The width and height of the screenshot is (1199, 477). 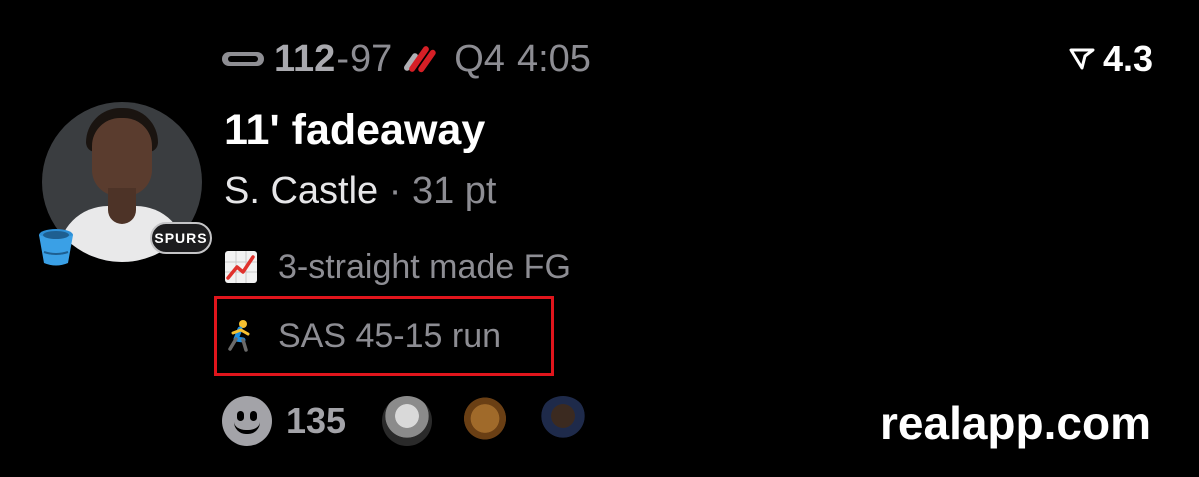 I want to click on player-points: 31 pt, so click(x=454, y=191).